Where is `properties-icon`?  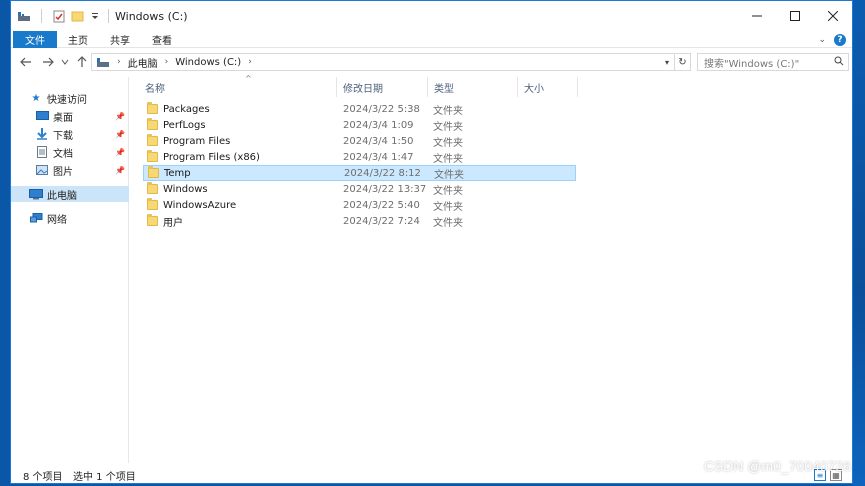
properties-icon is located at coordinates (59, 16).